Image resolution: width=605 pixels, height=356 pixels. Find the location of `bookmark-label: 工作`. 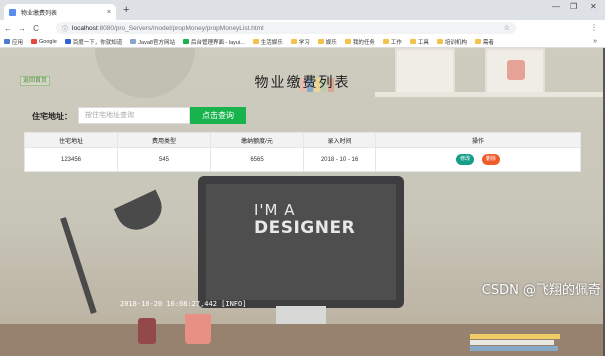

bookmark-label: 工作 is located at coordinates (396, 42).